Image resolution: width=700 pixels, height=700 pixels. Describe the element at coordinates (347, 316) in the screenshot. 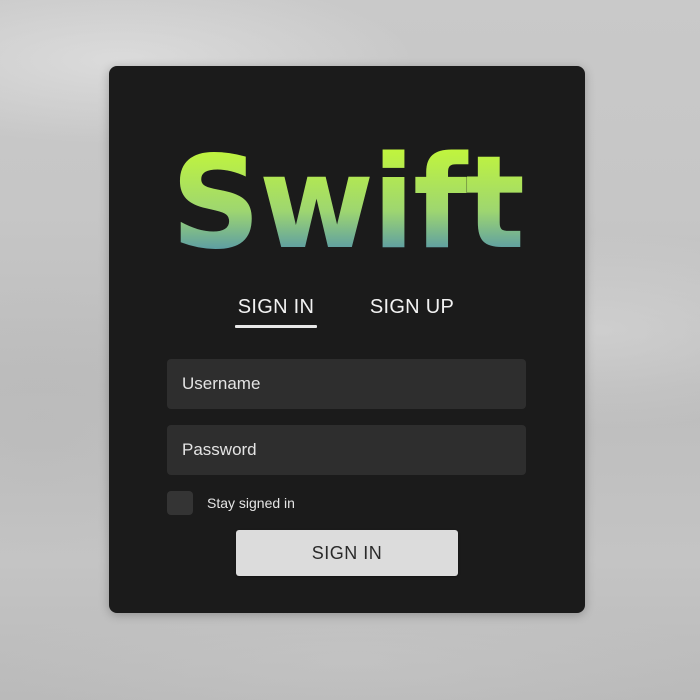

I see `auth-tabs: SIGN IN SIGN UP` at that location.